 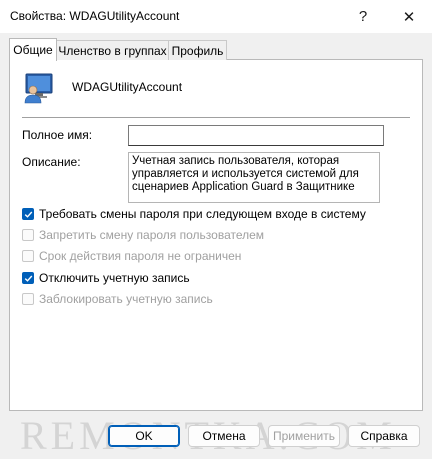 I want to click on checkbox-disable-account: Отключить учетную запись, so click(x=106, y=278).